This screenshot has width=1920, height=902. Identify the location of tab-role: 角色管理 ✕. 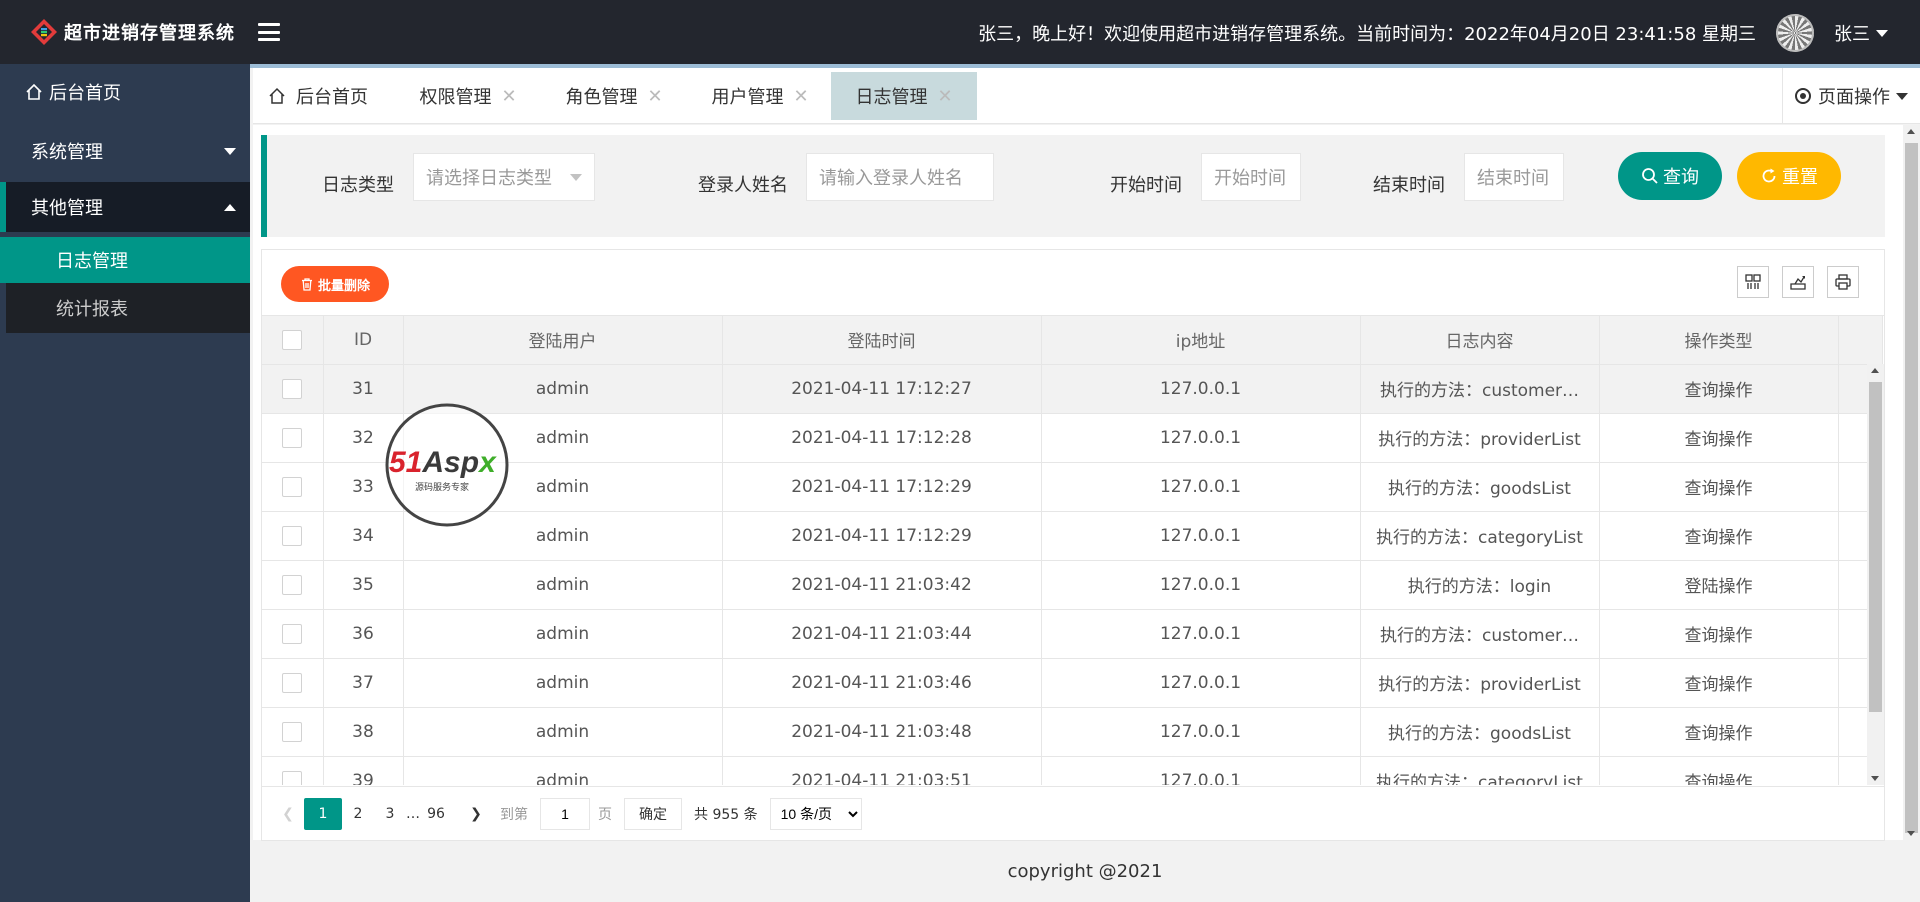
(614, 96).